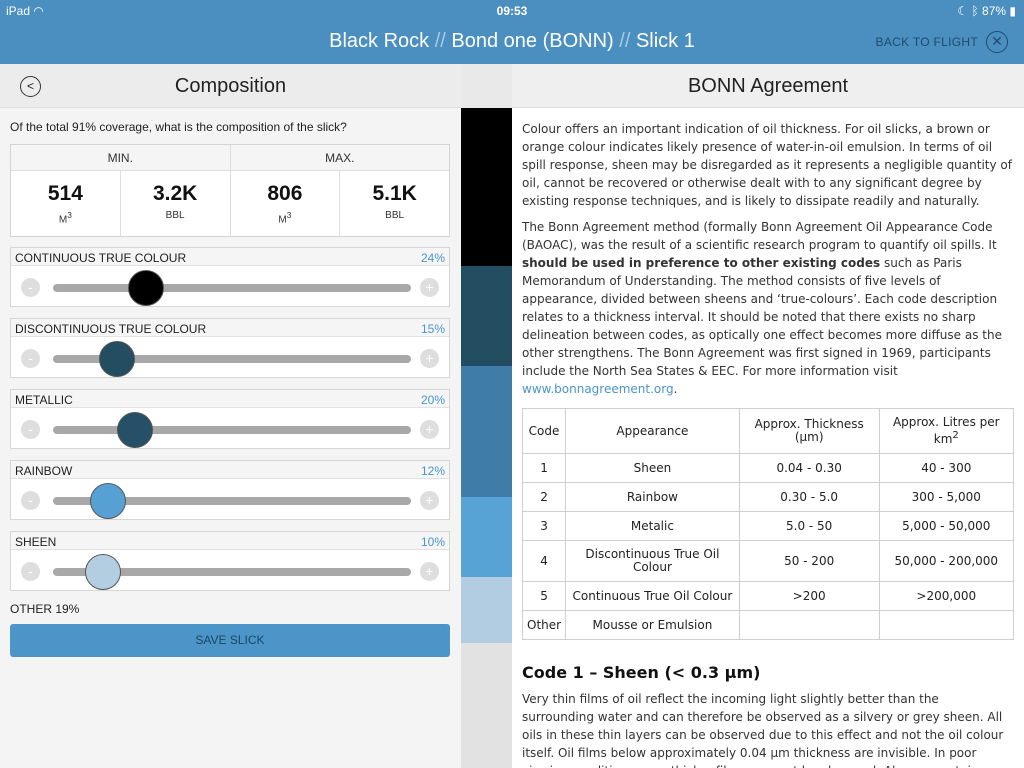 This screenshot has height=768, width=1024. I want to click on min-volume-m3: 514 M3, so click(66, 204).